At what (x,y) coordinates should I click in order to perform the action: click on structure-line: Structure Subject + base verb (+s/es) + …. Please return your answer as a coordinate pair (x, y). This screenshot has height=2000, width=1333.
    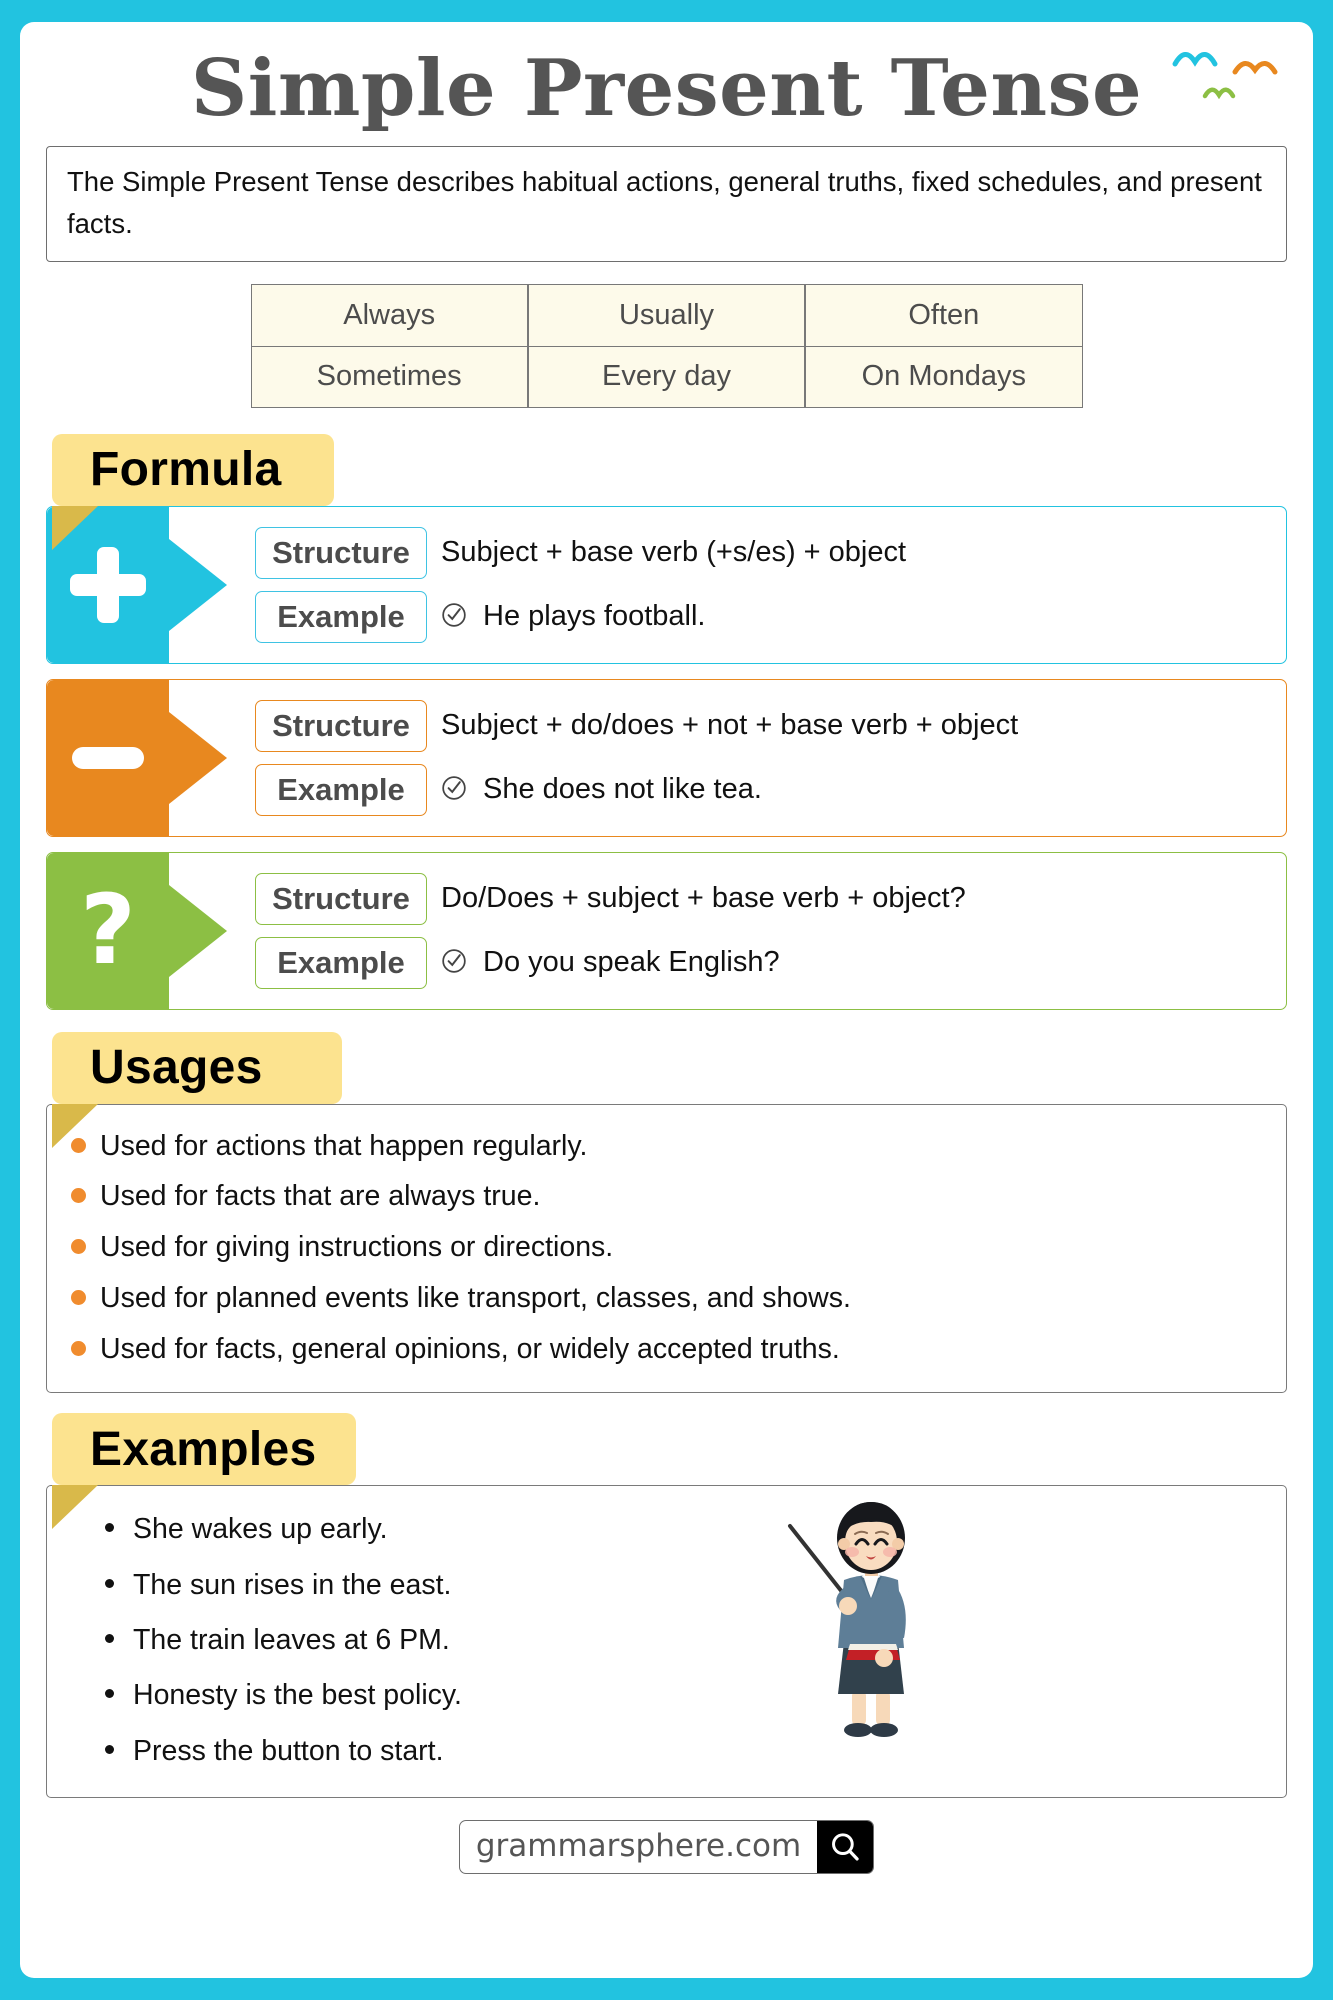
    Looking at the image, I should click on (765, 552).